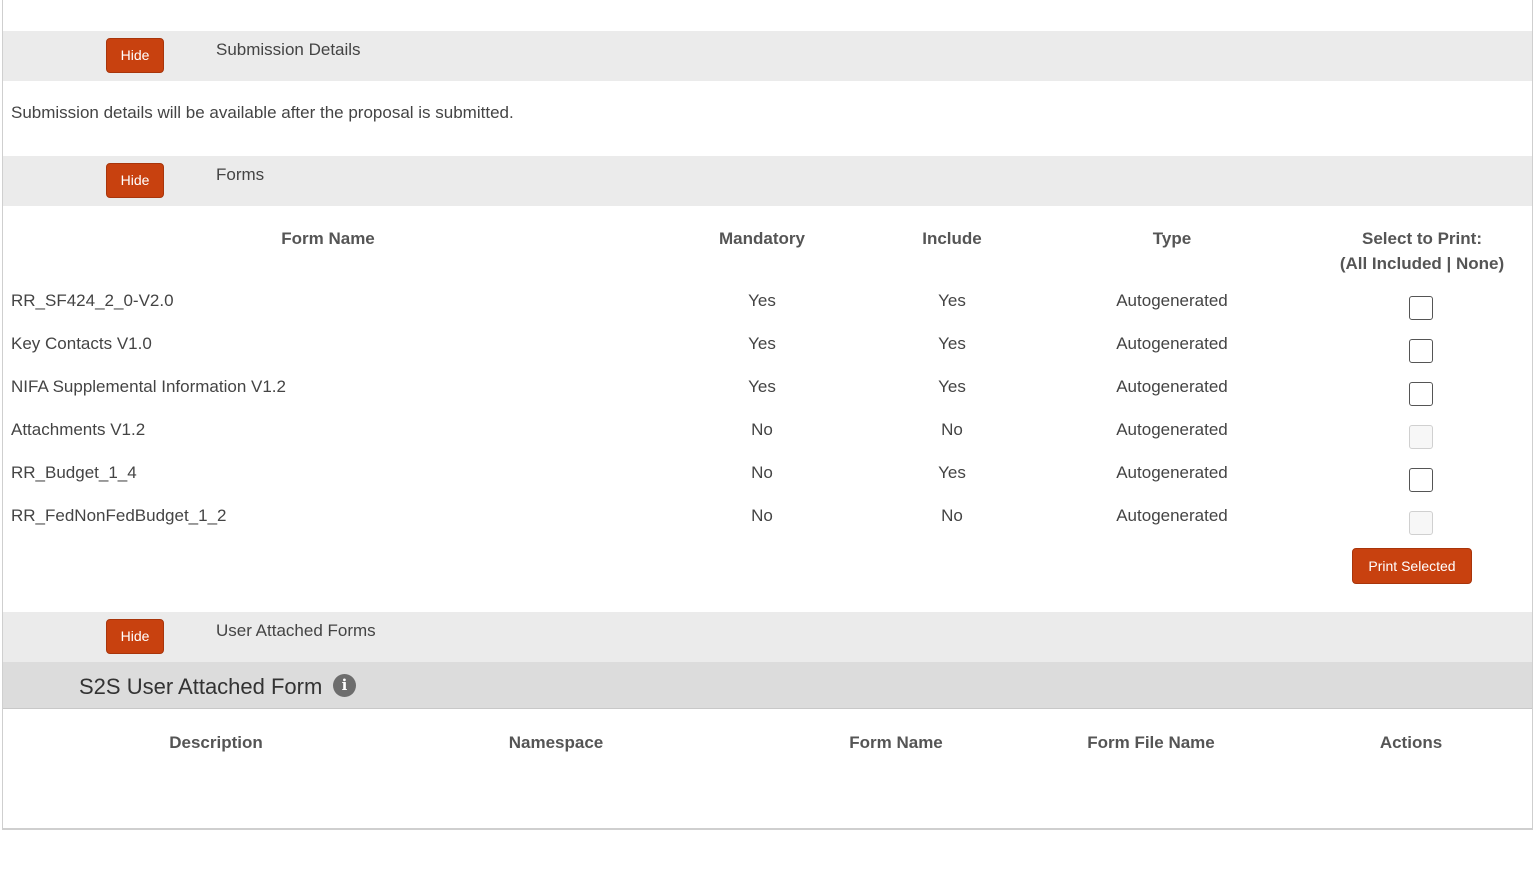 This screenshot has height=870, width=1536. I want to click on column-header-select-to-print: Select to Print:, so click(1422, 238).